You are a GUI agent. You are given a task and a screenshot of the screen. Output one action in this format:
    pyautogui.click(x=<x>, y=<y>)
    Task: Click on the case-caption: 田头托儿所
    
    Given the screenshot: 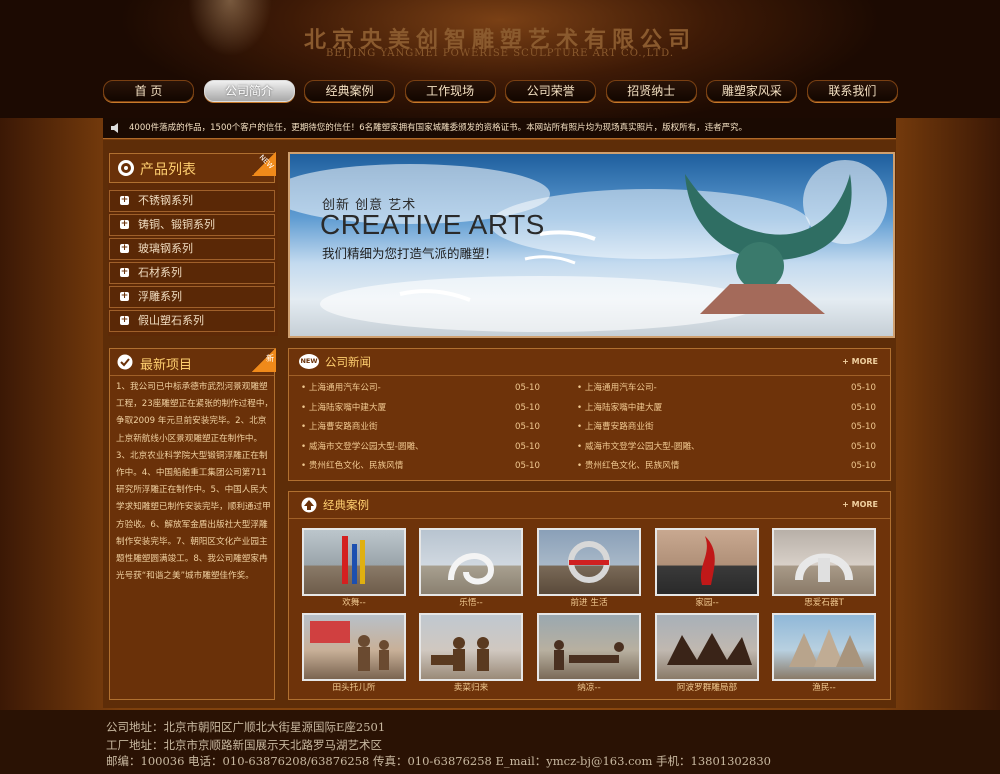 What is the action you would take?
    pyautogui.click(x=354, y=688)
    